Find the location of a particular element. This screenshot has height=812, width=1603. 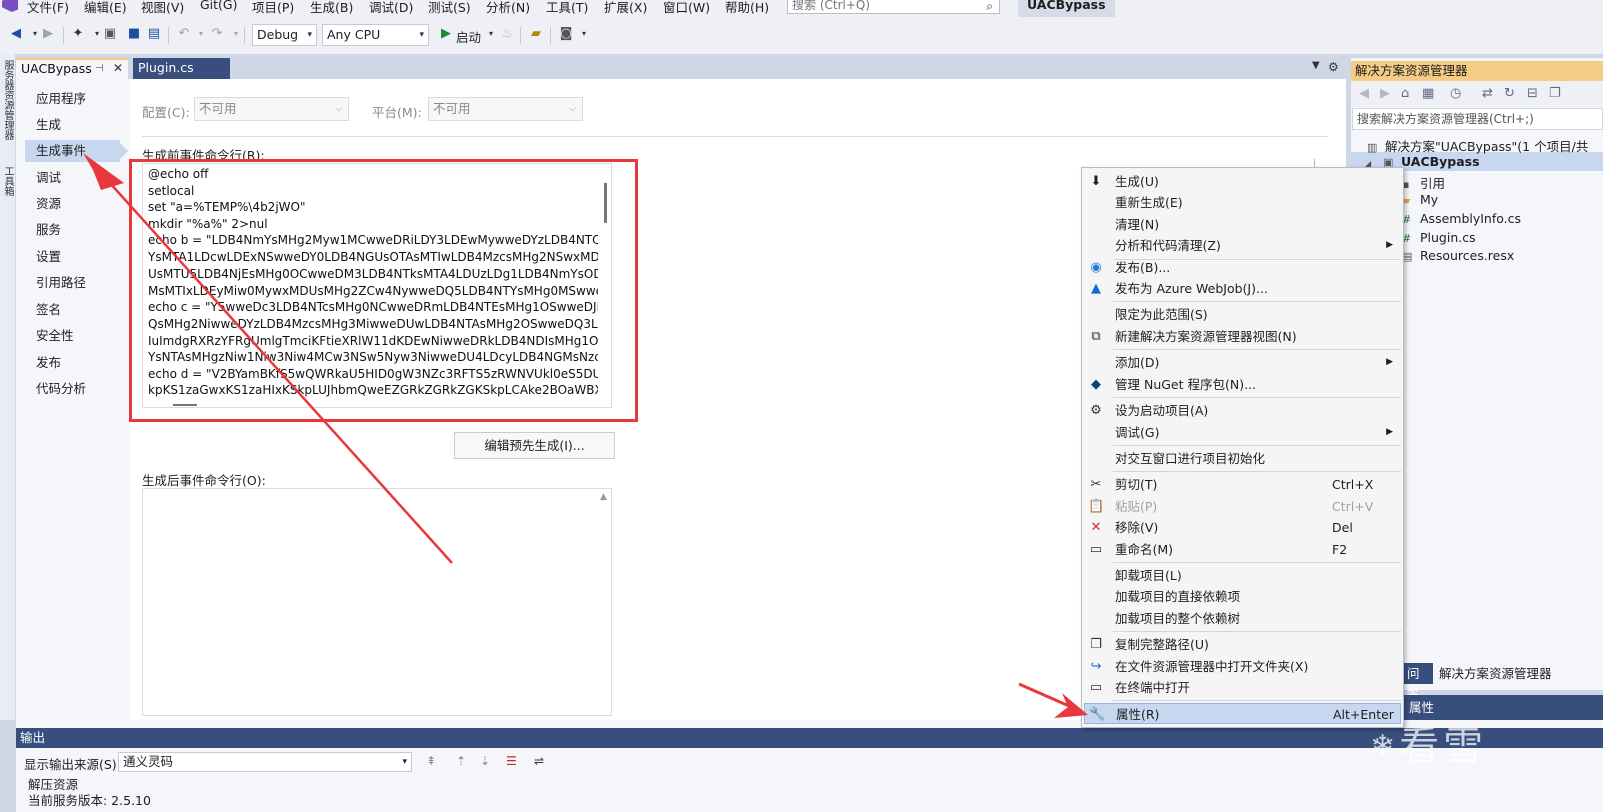

find-message-icon: ⇞ is located at coordinates (431, 761).